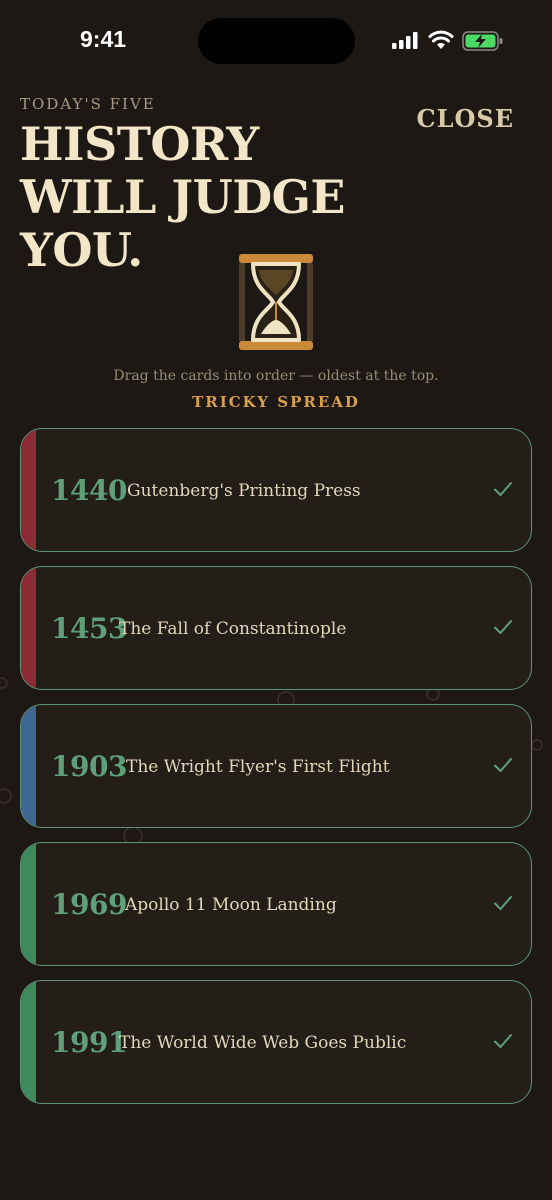  I want to click on card-title: The World Wide Web Goes Public, so click(263, 1043).